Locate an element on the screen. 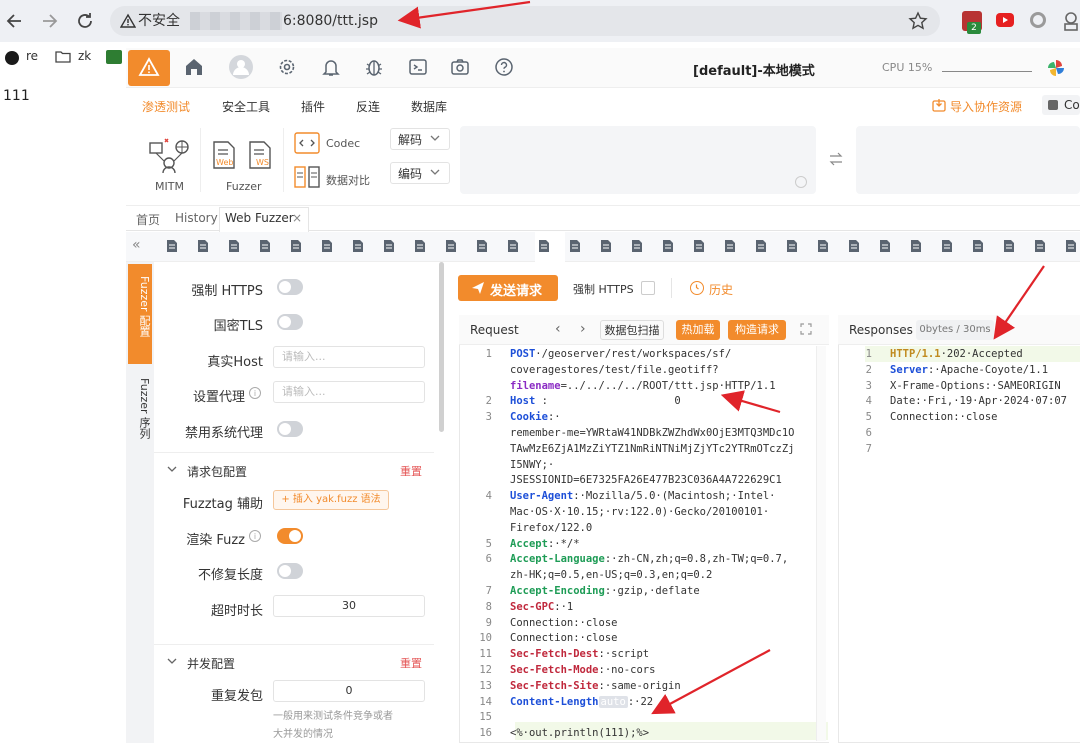 This screenshot has width=1080, height=743. arrow-url is located at coordinates (464, 14).